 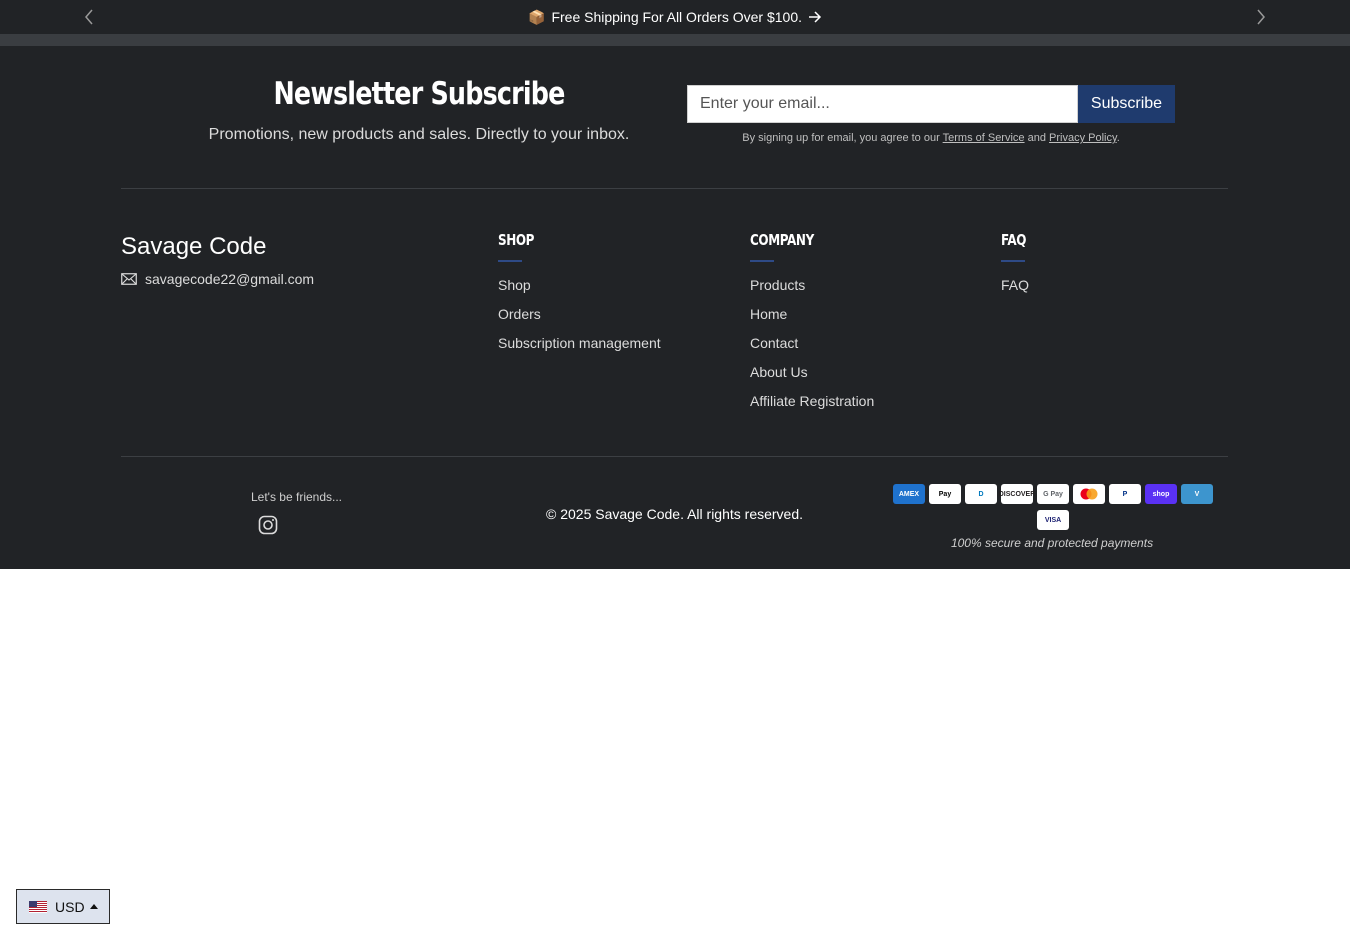 What do you see at coordinates (1016, 290) in the screenshot?
I see `footer-link-faq: FAQ` at bounding box center [1016, 290].